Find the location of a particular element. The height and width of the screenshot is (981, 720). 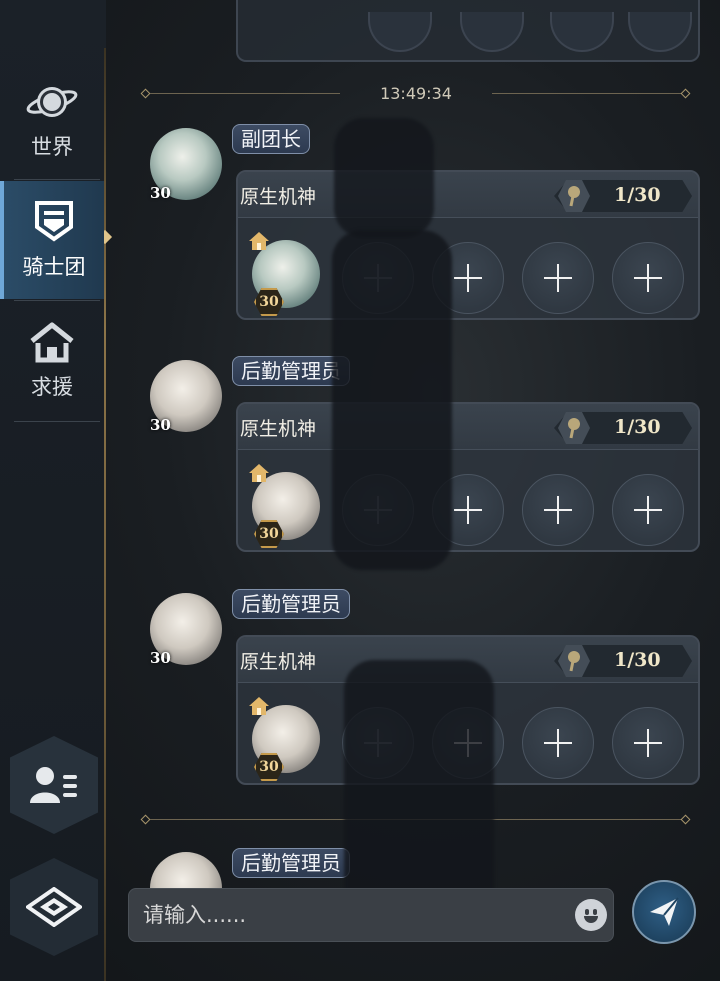

emoji-icon is located at coordinates (591, 915).